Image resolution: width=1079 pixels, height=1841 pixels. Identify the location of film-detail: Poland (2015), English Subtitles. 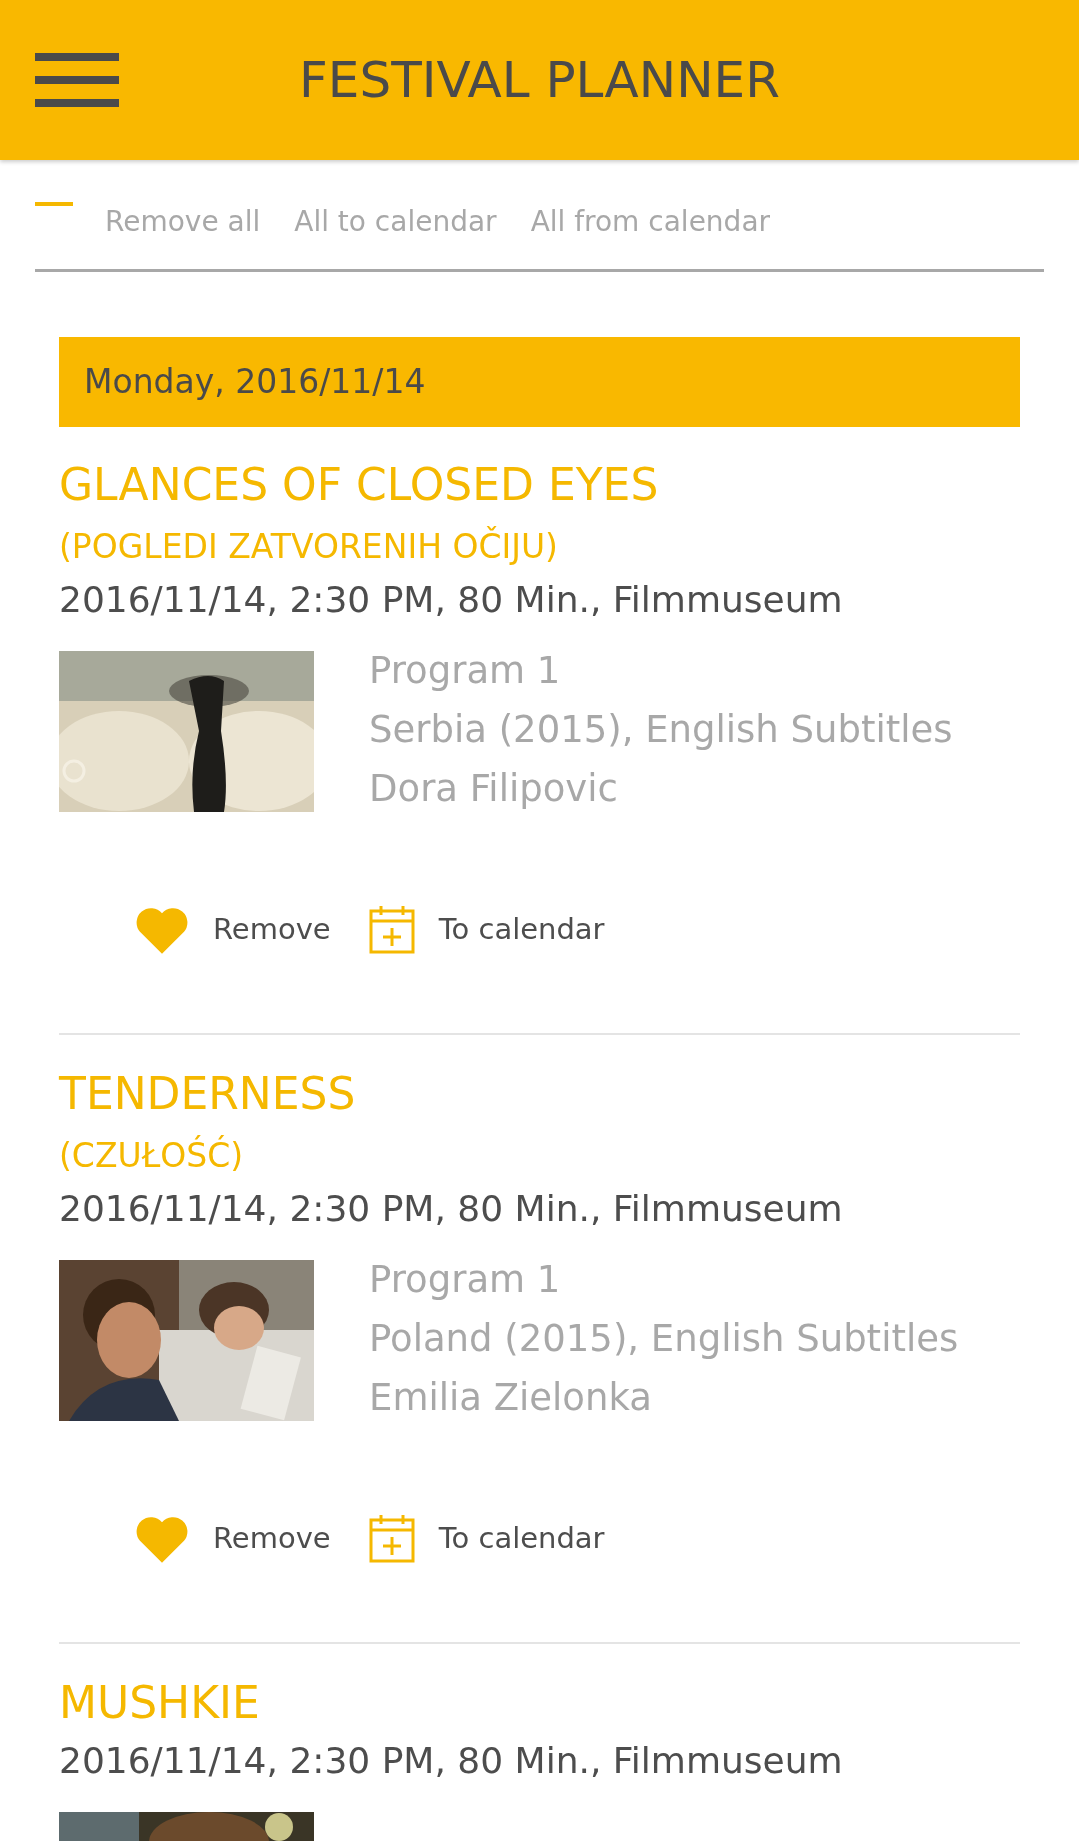
(664, 1339).